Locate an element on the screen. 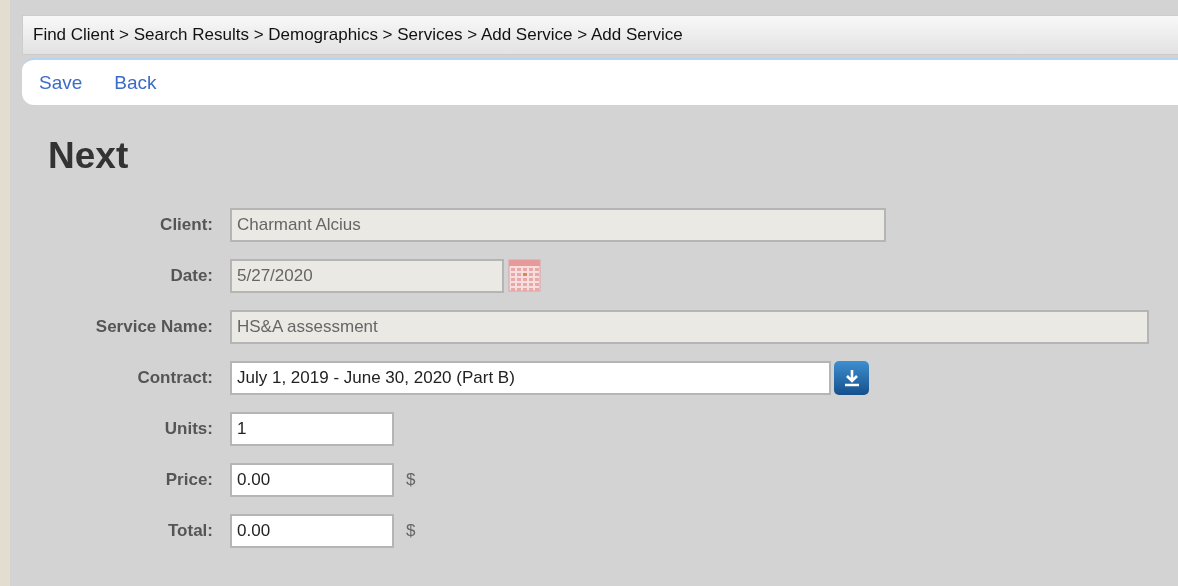  dropdown-button is located at coordinates (851, 377).